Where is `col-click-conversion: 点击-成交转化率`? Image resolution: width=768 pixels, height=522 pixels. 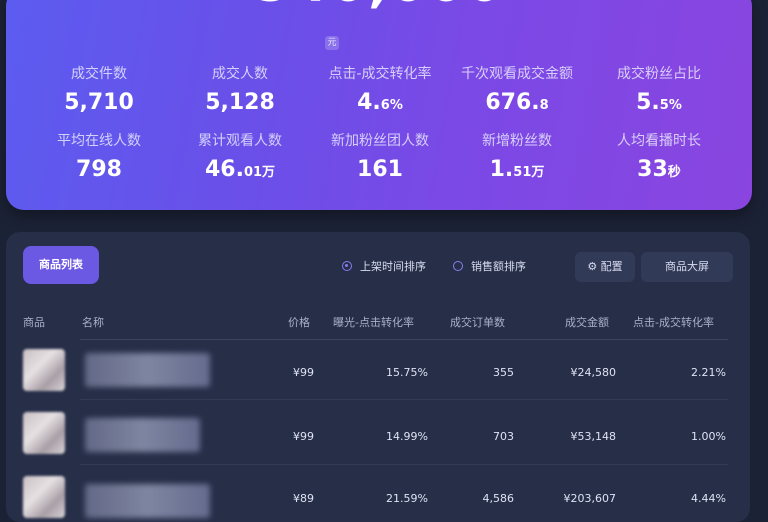 col-click-conversion: 点击-成交转化率 is located at coordinates (673, 322).